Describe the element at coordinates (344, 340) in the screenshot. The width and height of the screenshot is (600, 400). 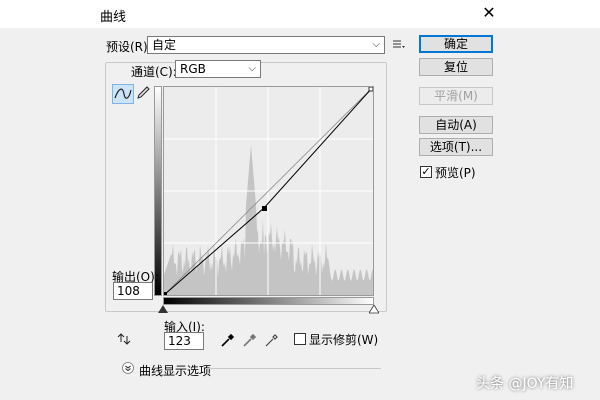
I see `show-clipping-label: 显示修剪(W)` at that location.